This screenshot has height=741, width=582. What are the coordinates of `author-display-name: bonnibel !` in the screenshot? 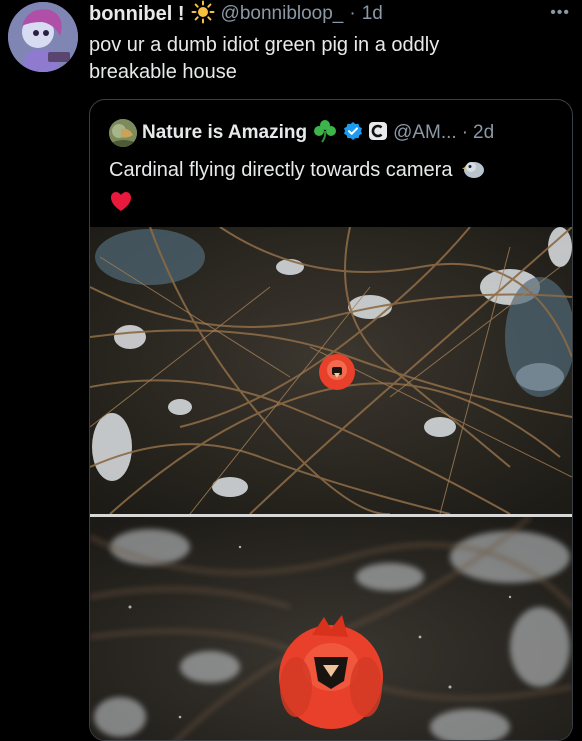 It's located at (137, 14).